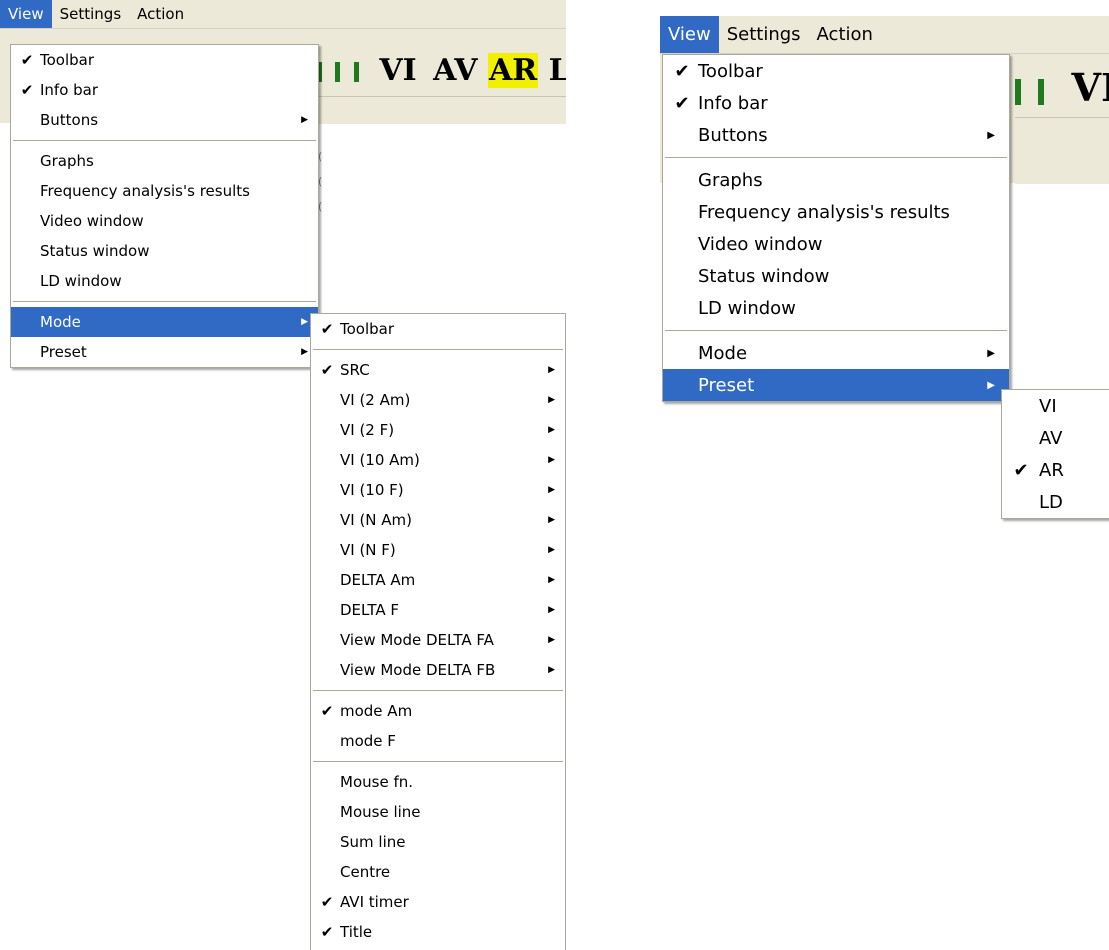 This screenshot has height=950, width=1109. Describe the element at coordinates (733, 103) in the screenshot. I see `menu-item-label: Info bar` at that location.